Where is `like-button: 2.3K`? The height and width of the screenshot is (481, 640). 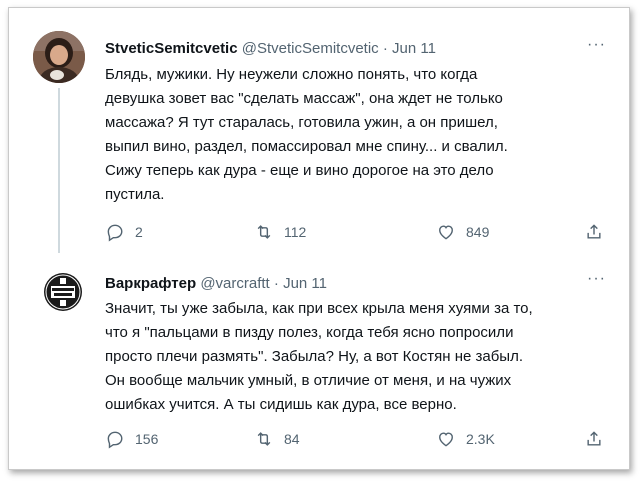
like-button: 2.3K is located at coordinates (465, 439).